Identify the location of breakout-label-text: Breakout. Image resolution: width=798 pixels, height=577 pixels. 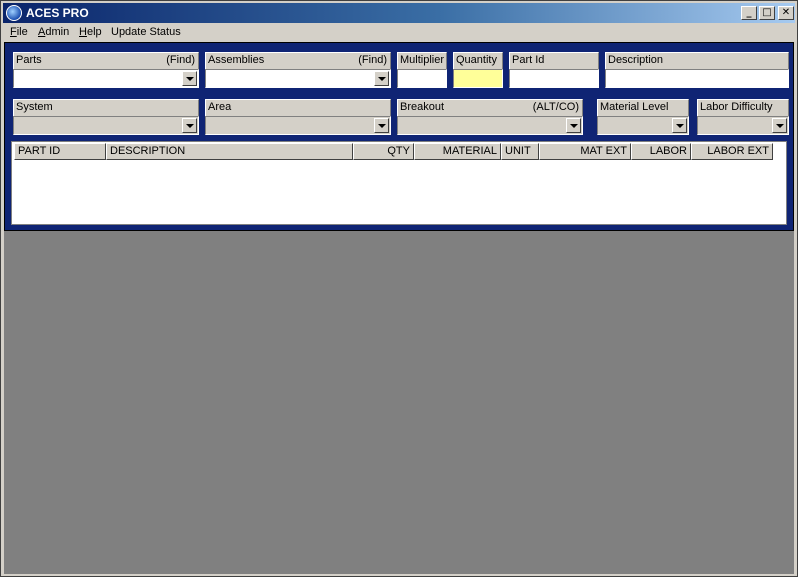
(422, 107).